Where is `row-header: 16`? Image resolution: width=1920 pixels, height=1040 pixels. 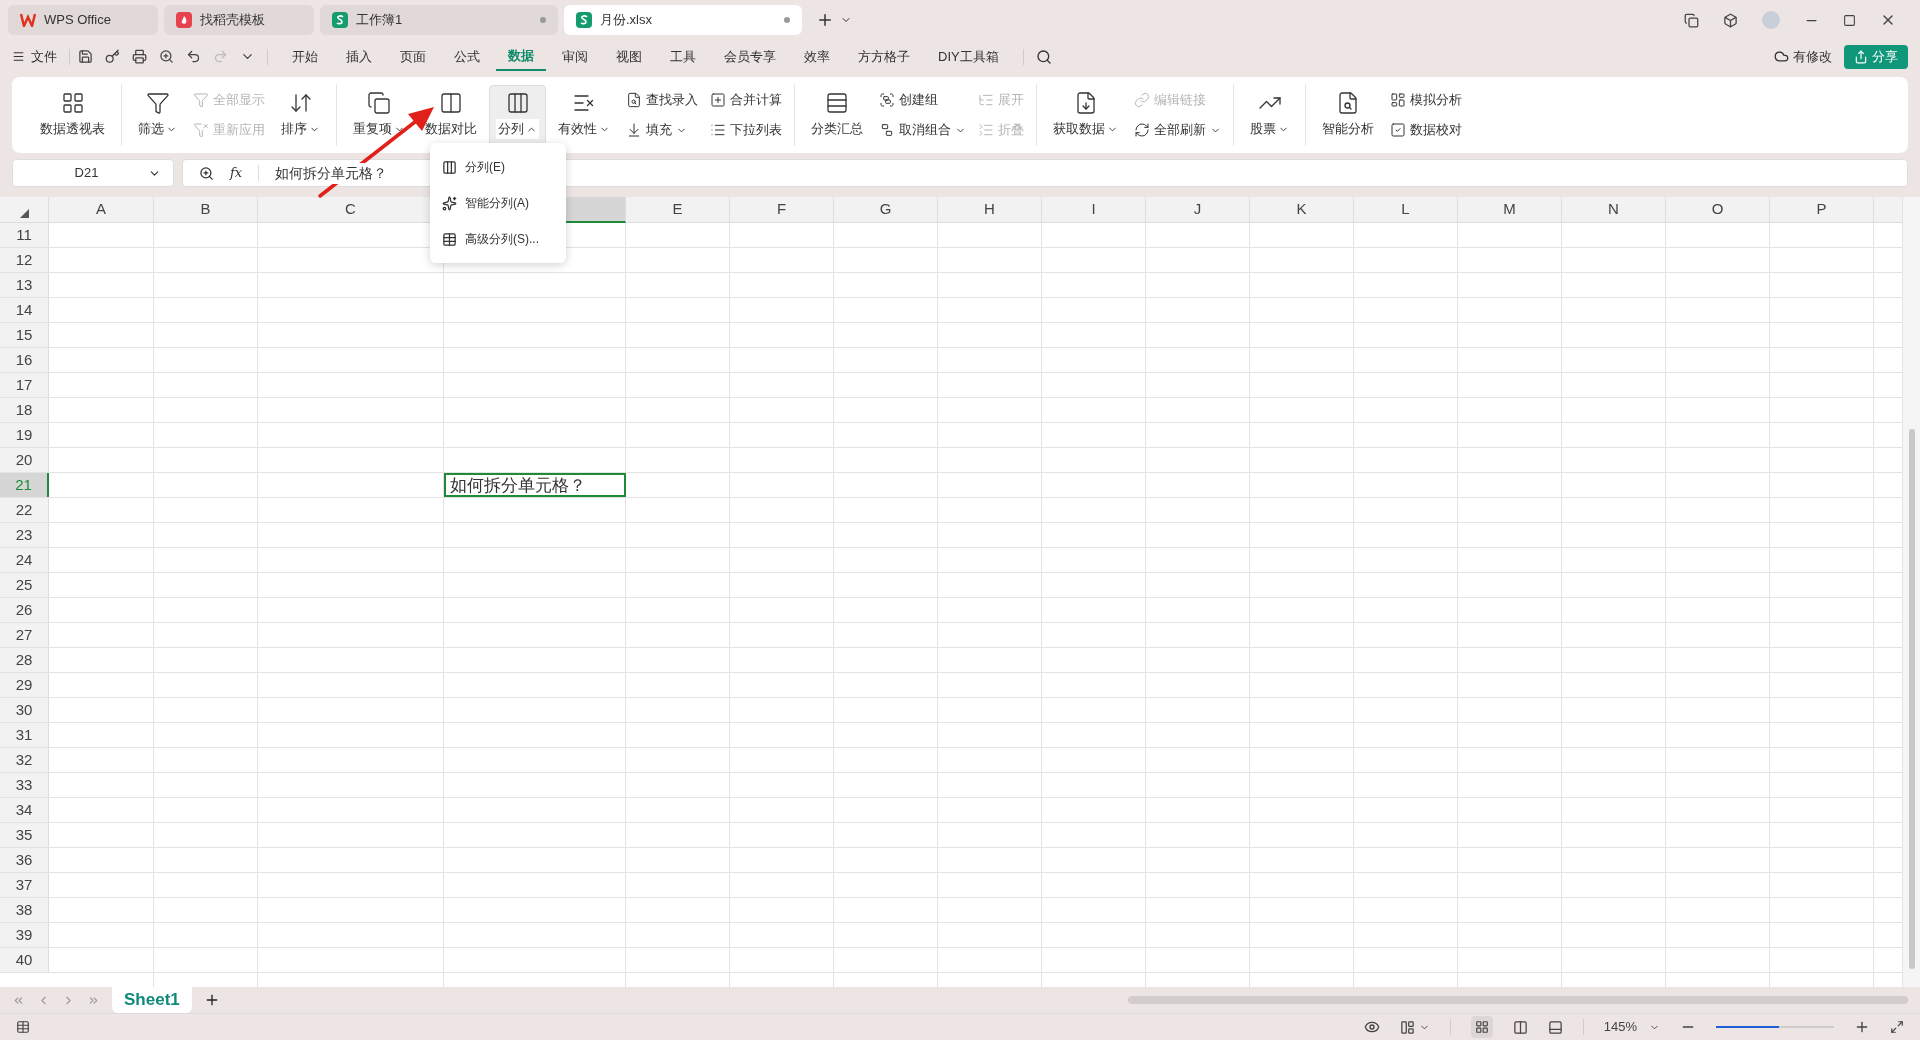 row-header: 16 is located at coordinates (24, 360).